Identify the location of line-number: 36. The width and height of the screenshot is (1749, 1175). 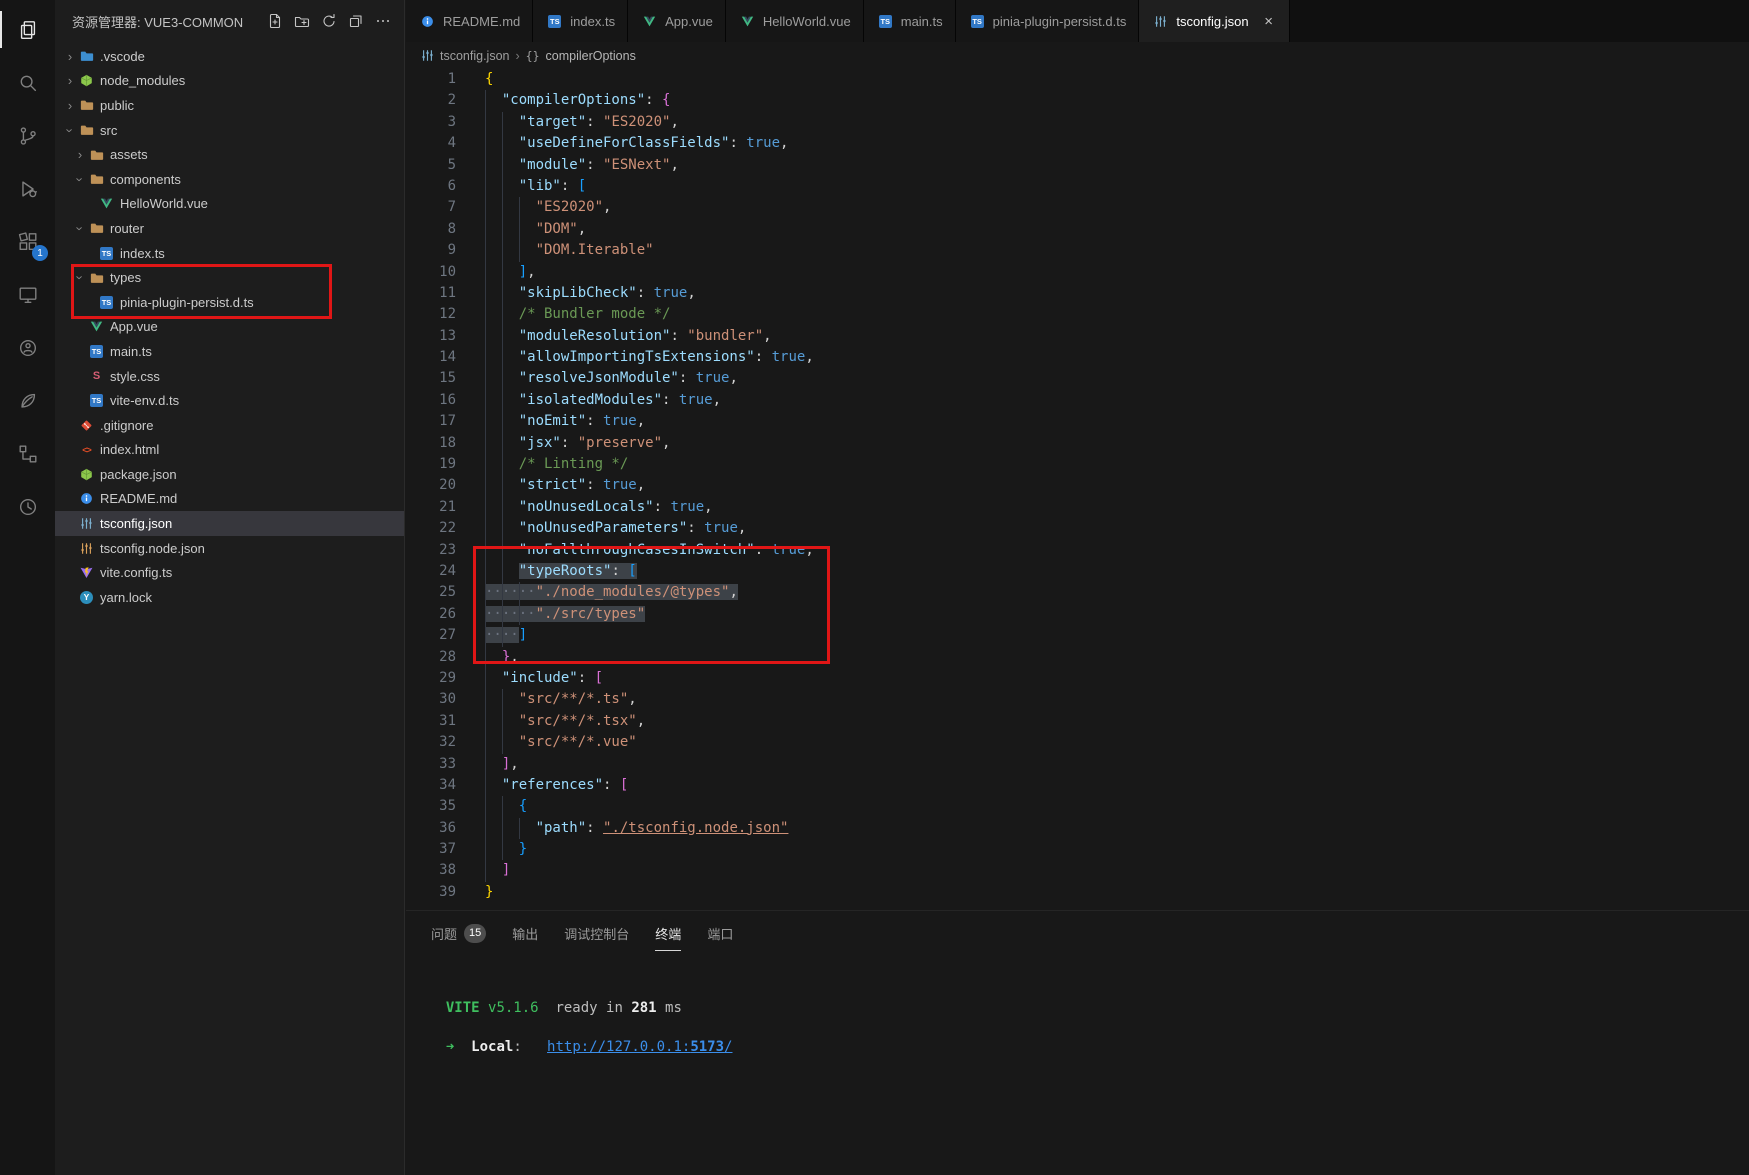
(431, 828).